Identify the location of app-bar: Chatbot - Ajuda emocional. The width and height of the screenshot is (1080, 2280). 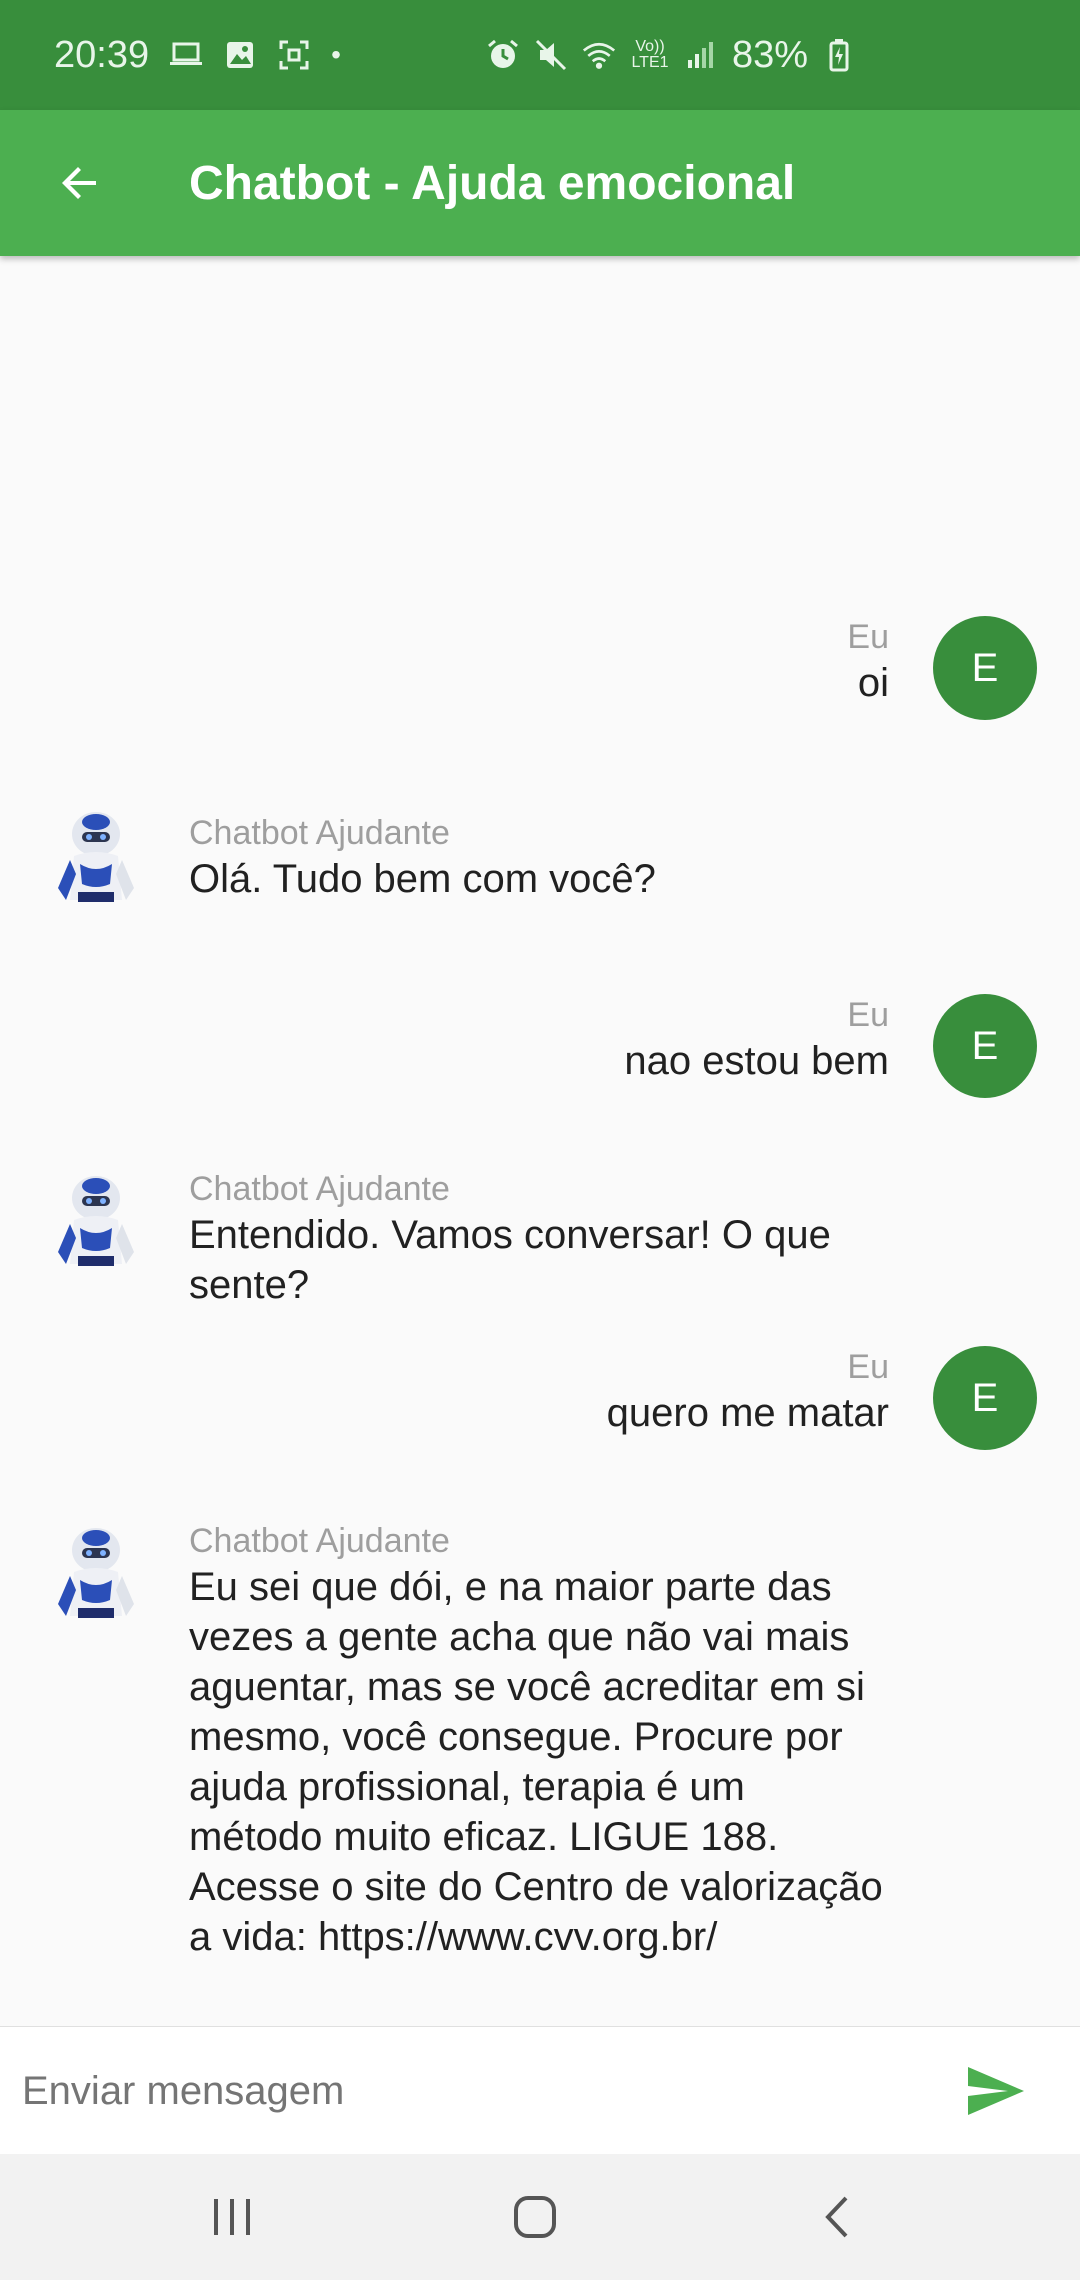
(540, 183).